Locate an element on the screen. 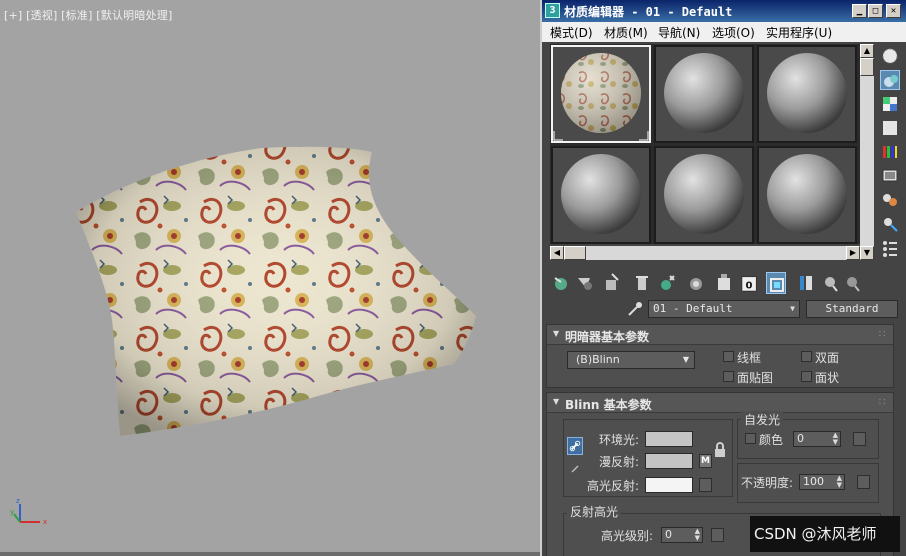  self-illum-spinner: 0 ▲ ▼ is located at coordinates (817, 439).